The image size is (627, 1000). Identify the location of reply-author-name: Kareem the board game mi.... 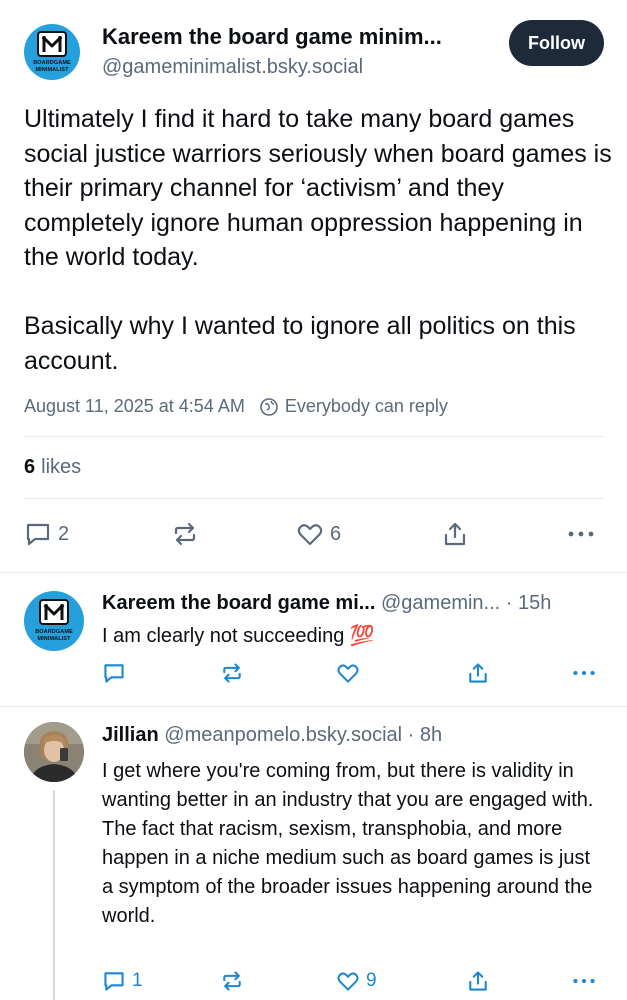
(238, 603).